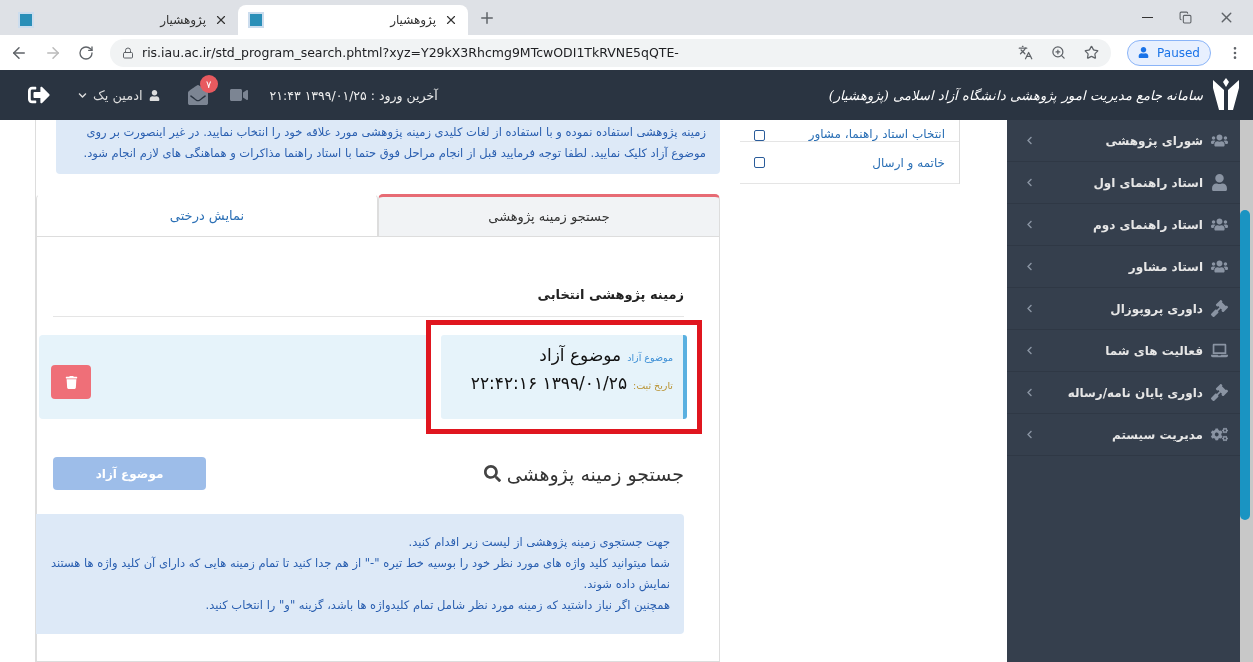 The width and height of the screenshot is (1253, 662). Describe the element at coordinates (1092, 52) in the screenshot. I see `bookmark-button` at that location.